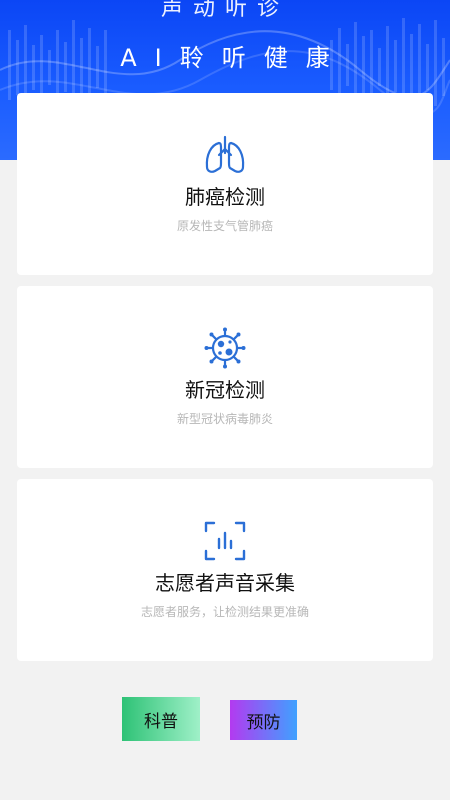  I want to click on card-subtitle: 新型冠状病毒肺炎, so click(224, 419).